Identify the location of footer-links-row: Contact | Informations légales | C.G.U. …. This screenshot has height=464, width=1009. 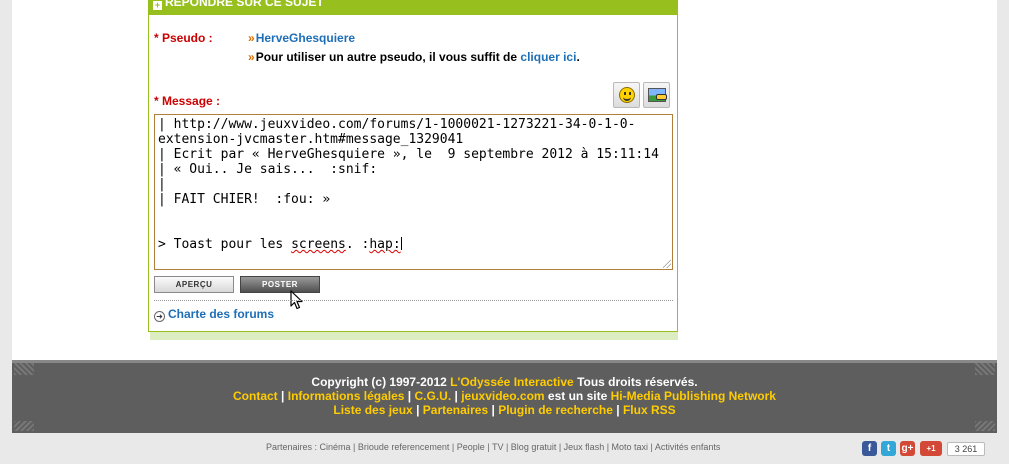
(504, 396).